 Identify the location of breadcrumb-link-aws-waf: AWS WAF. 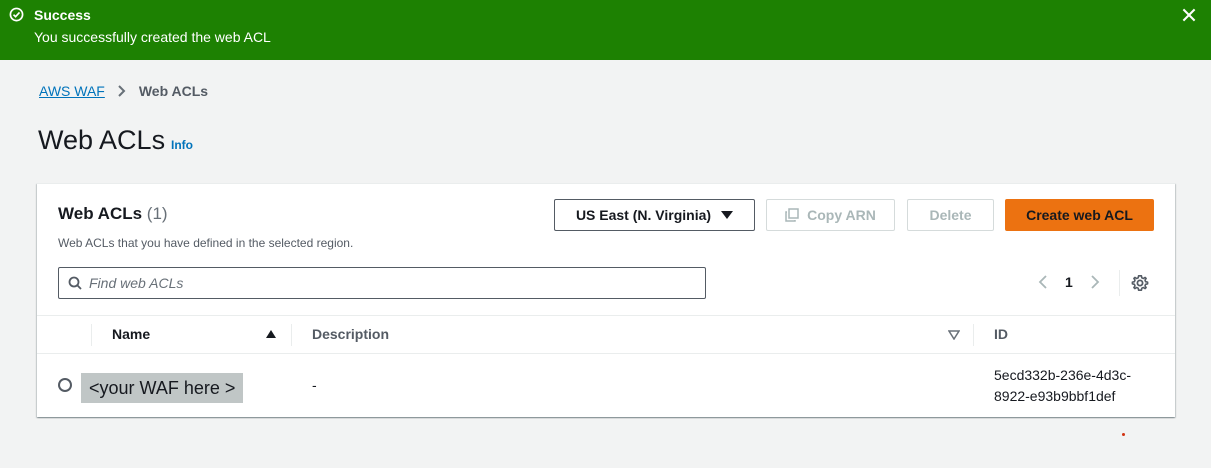
(72, 91).